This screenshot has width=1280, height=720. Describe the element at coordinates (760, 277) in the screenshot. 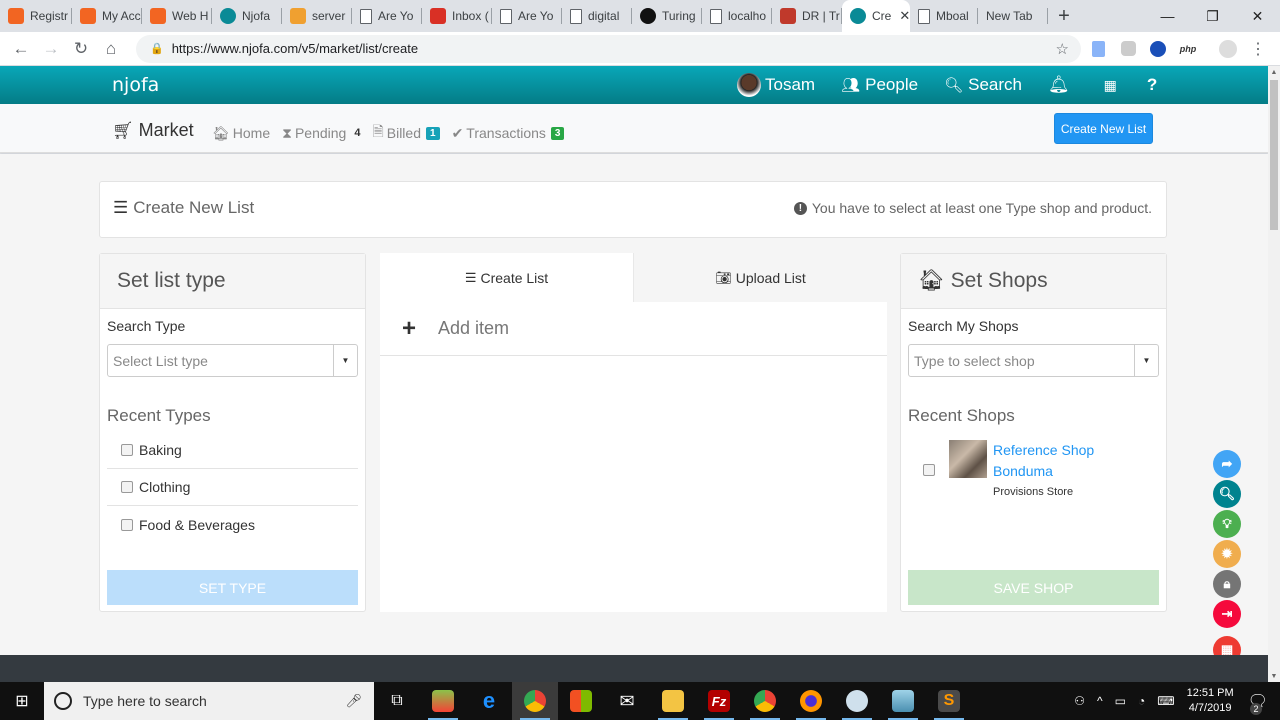

I see `tab-upload-list: 📷︎ Upload List` at that location.